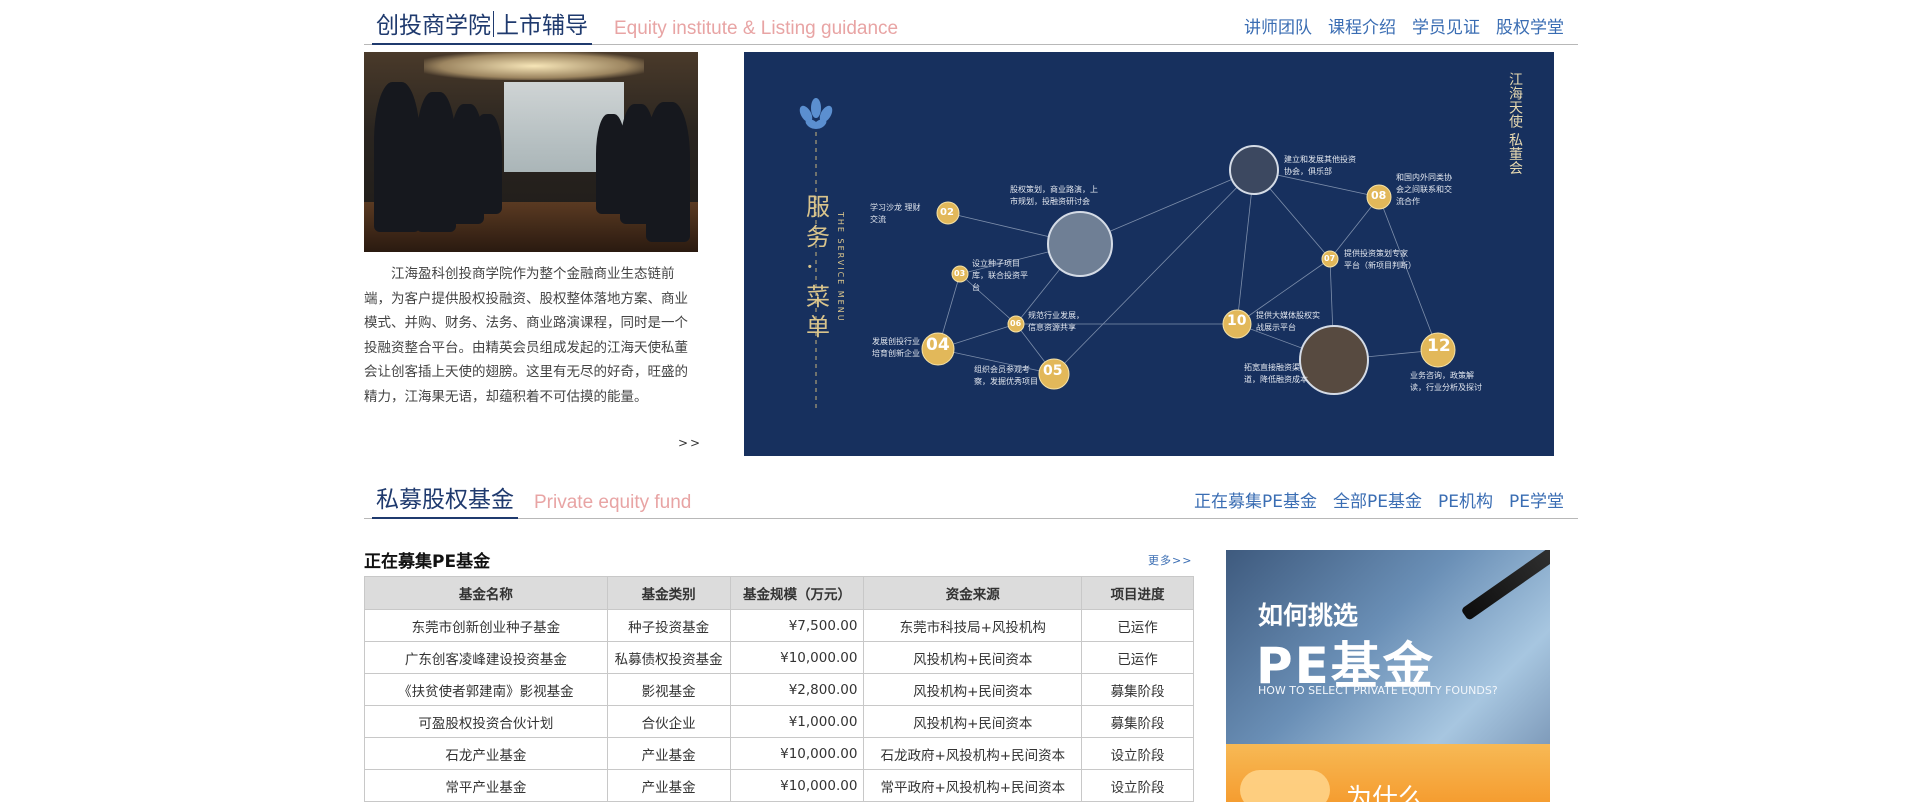  What do you see at coordinates (690, 443) in the screenshot?
I see `intro-more-link: >>` at bounding box center [690, 443].